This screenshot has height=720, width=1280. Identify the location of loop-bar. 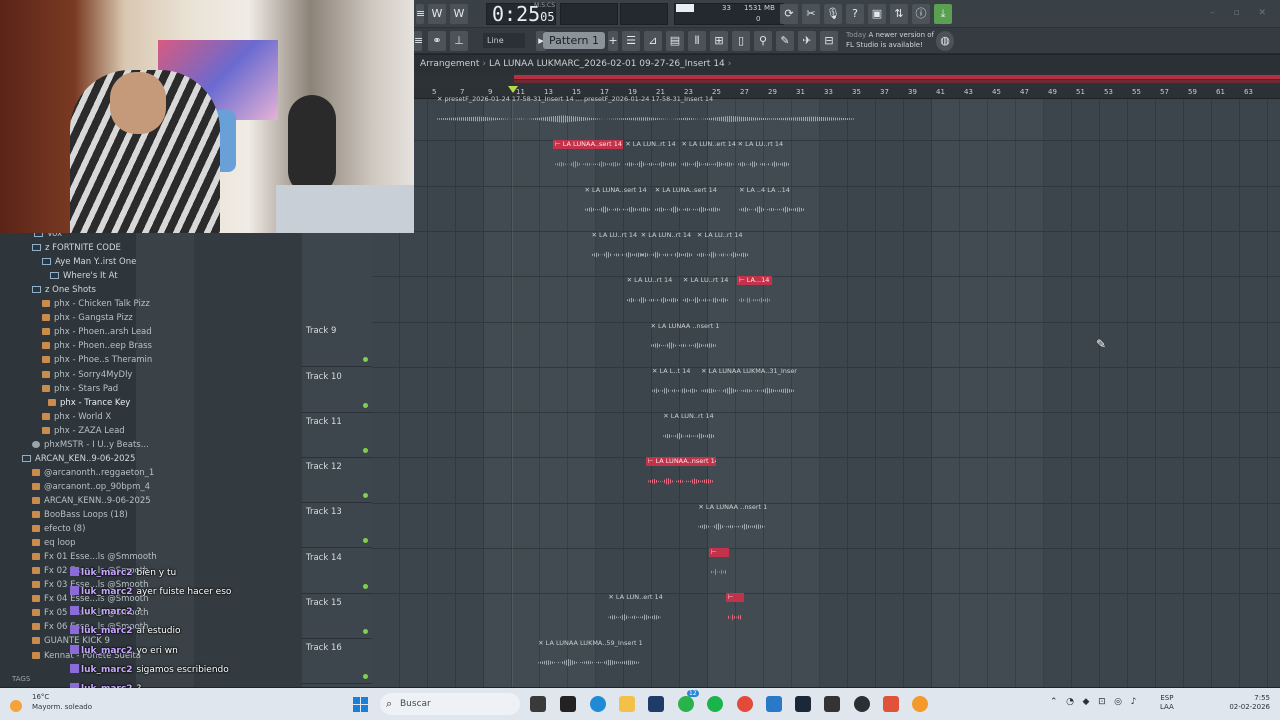
(847, 80).